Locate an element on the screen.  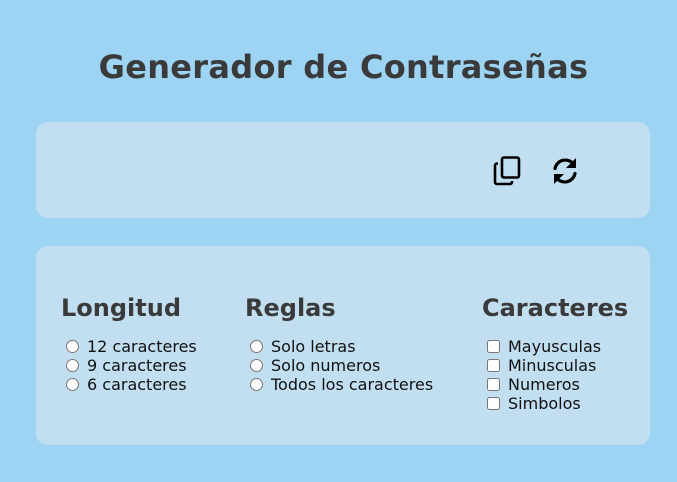
longitud-option-9: 9 caracteres is located at coordinates (131, 365).